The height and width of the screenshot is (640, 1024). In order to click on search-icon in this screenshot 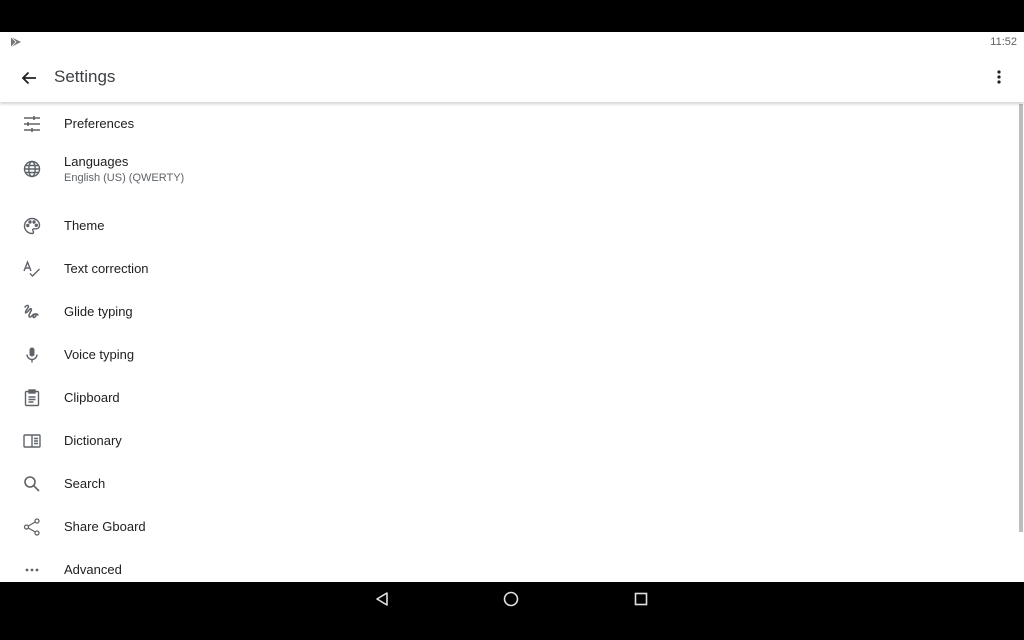, I will do `click(32, 484)`.